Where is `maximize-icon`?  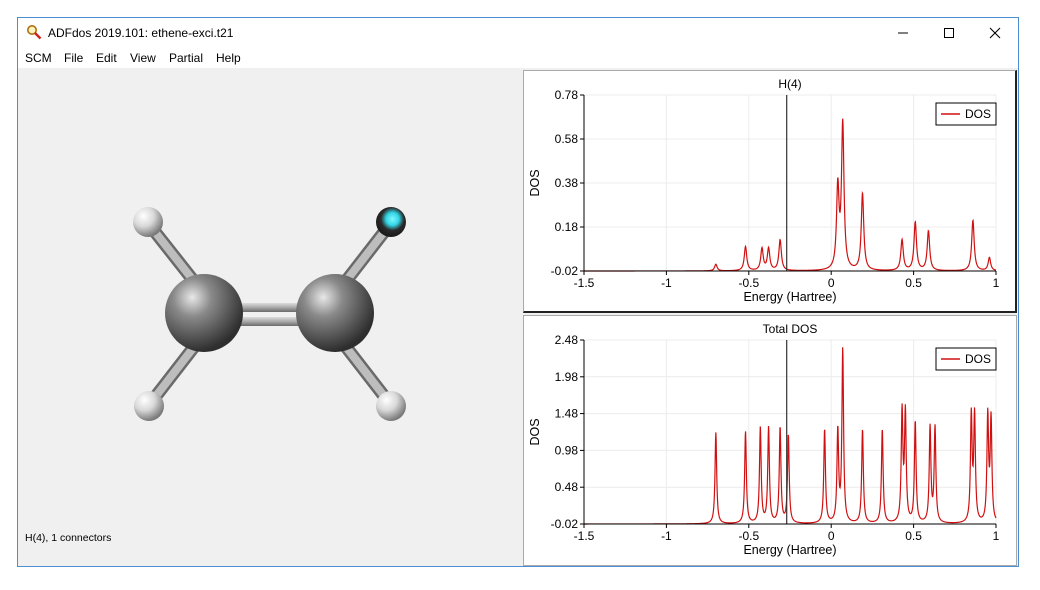
maximize-icon is located at coordinates (949, 33).